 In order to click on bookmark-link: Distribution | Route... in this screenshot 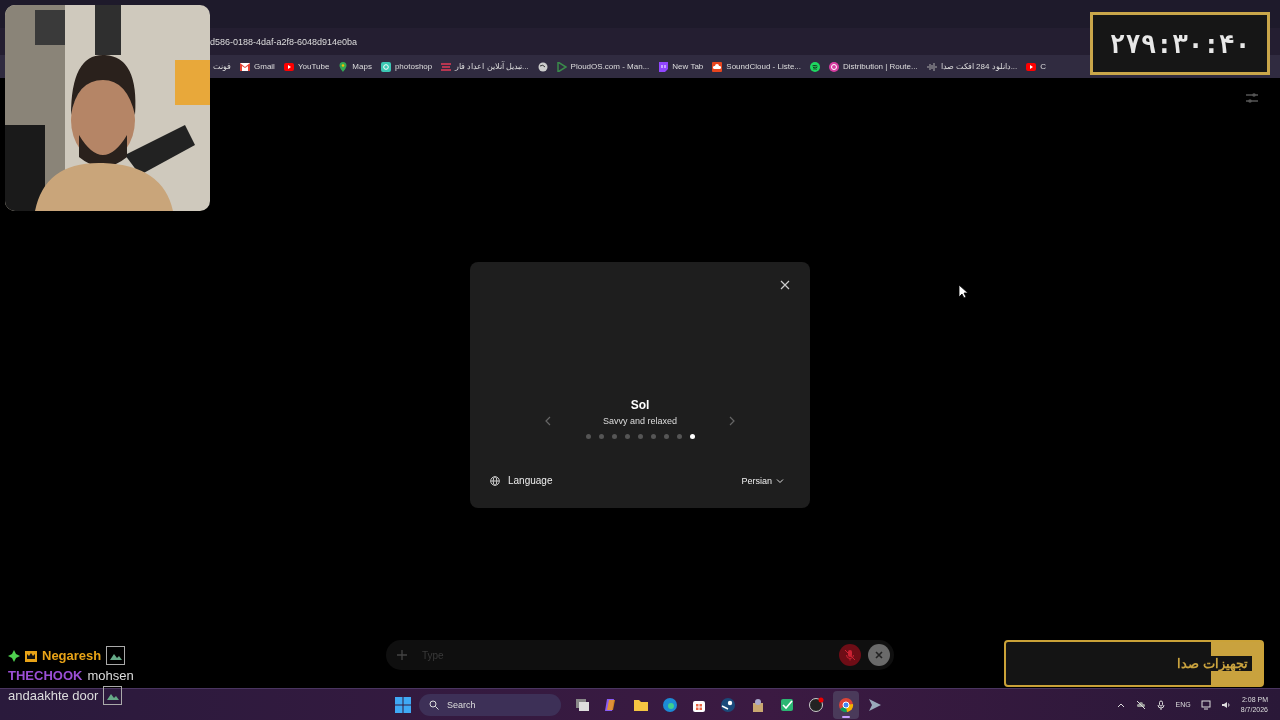, I will do `click(873, 66)`.